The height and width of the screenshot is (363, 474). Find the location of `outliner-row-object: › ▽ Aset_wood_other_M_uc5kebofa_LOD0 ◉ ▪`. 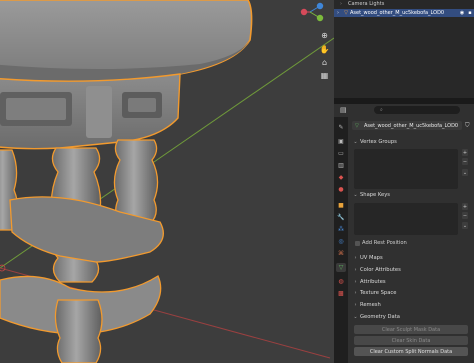

outliner-row-object: › ▽ Aset_wood_other_M_uc5kebofa_LOD0 ◉ ▪ is located at coordinates (404, 13).